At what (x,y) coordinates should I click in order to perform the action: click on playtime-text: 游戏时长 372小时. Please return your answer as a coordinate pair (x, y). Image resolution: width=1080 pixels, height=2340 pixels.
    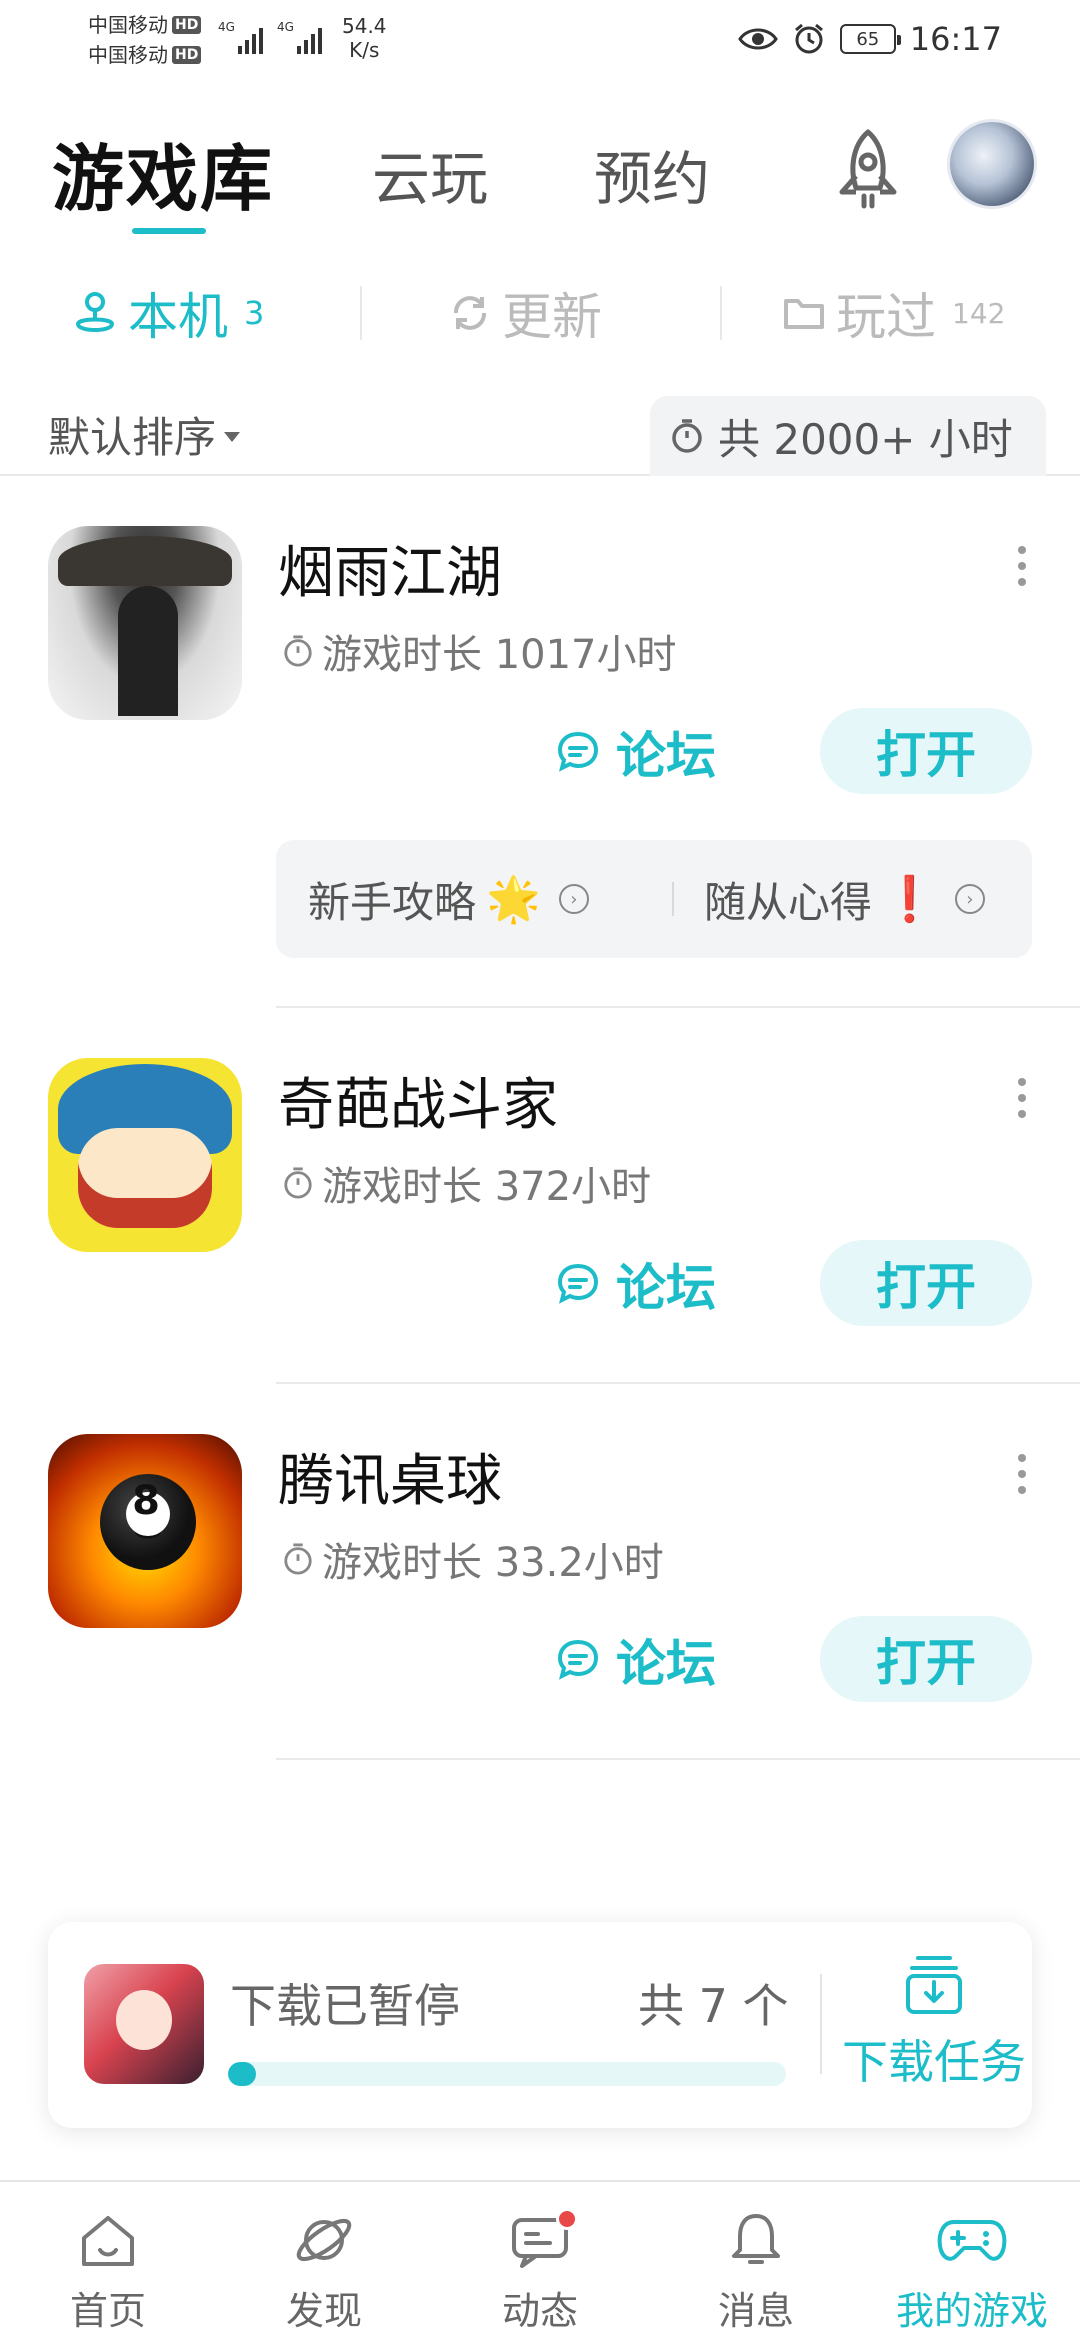
    Looking at the image, I should click on (487, 1187).